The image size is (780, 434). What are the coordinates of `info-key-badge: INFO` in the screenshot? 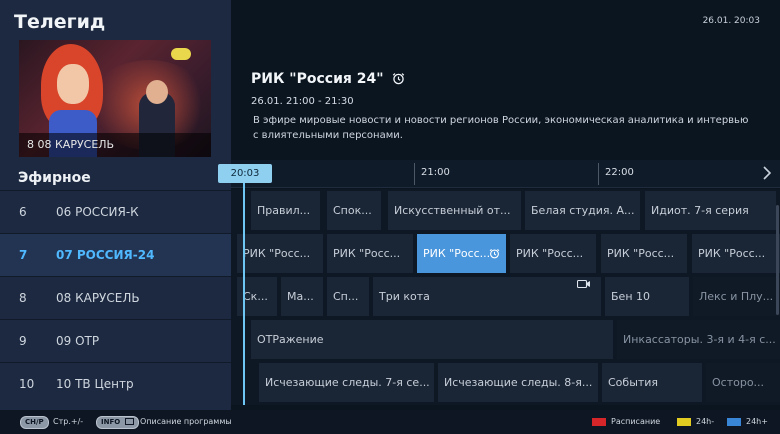 It's located at (117, 422).